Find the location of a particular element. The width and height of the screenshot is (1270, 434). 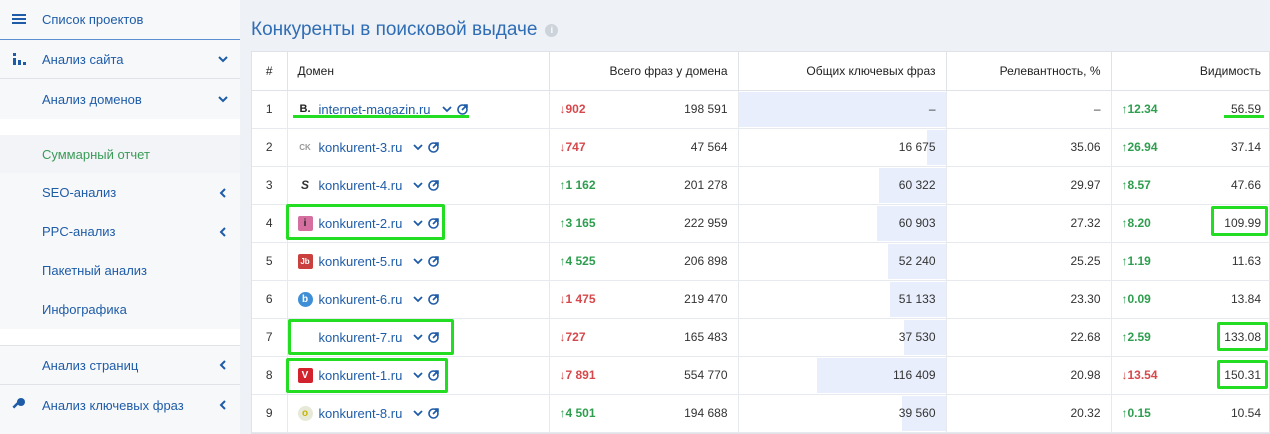

delta-value: 3 165 is located at coordinates (580, 223).